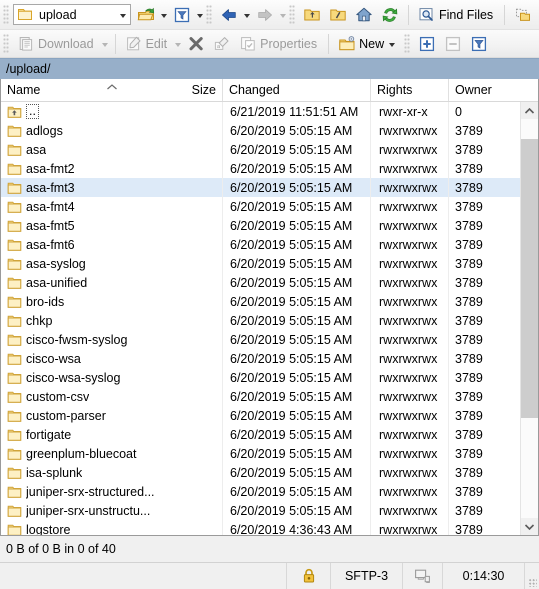  What do you see at coordinates (182, 14) in the screenshot?
I see `filter-button` at bounding box center [182, 14].